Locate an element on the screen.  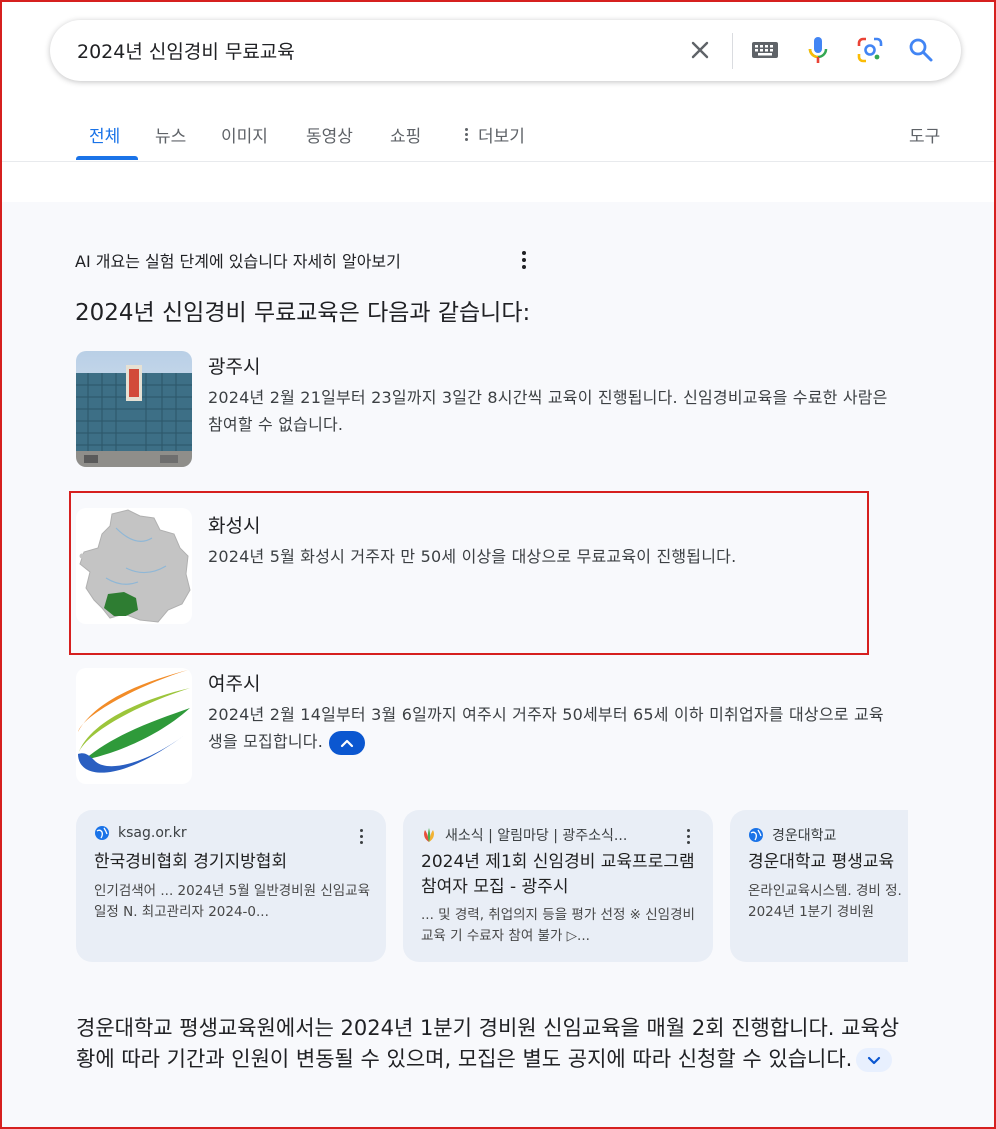
search-icon is located at coordinates (921, 50).